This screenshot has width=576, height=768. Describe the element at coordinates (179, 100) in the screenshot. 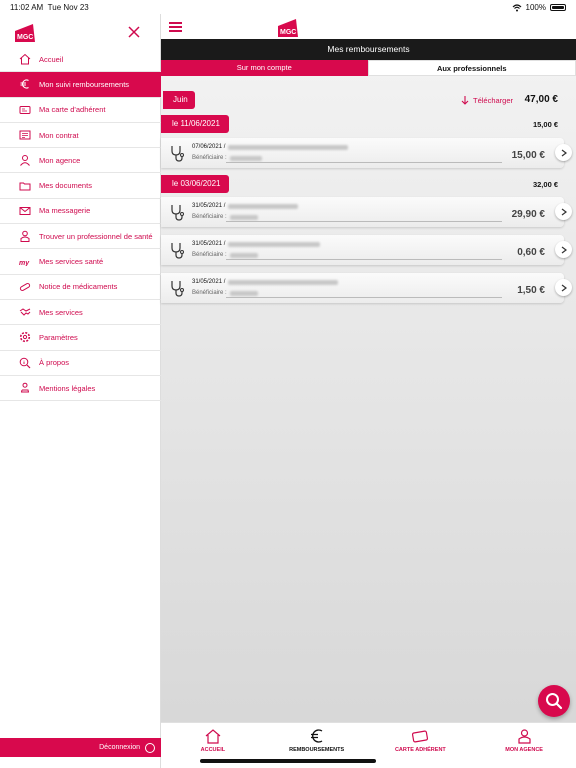

I see `month-badge: Juin` at that location.